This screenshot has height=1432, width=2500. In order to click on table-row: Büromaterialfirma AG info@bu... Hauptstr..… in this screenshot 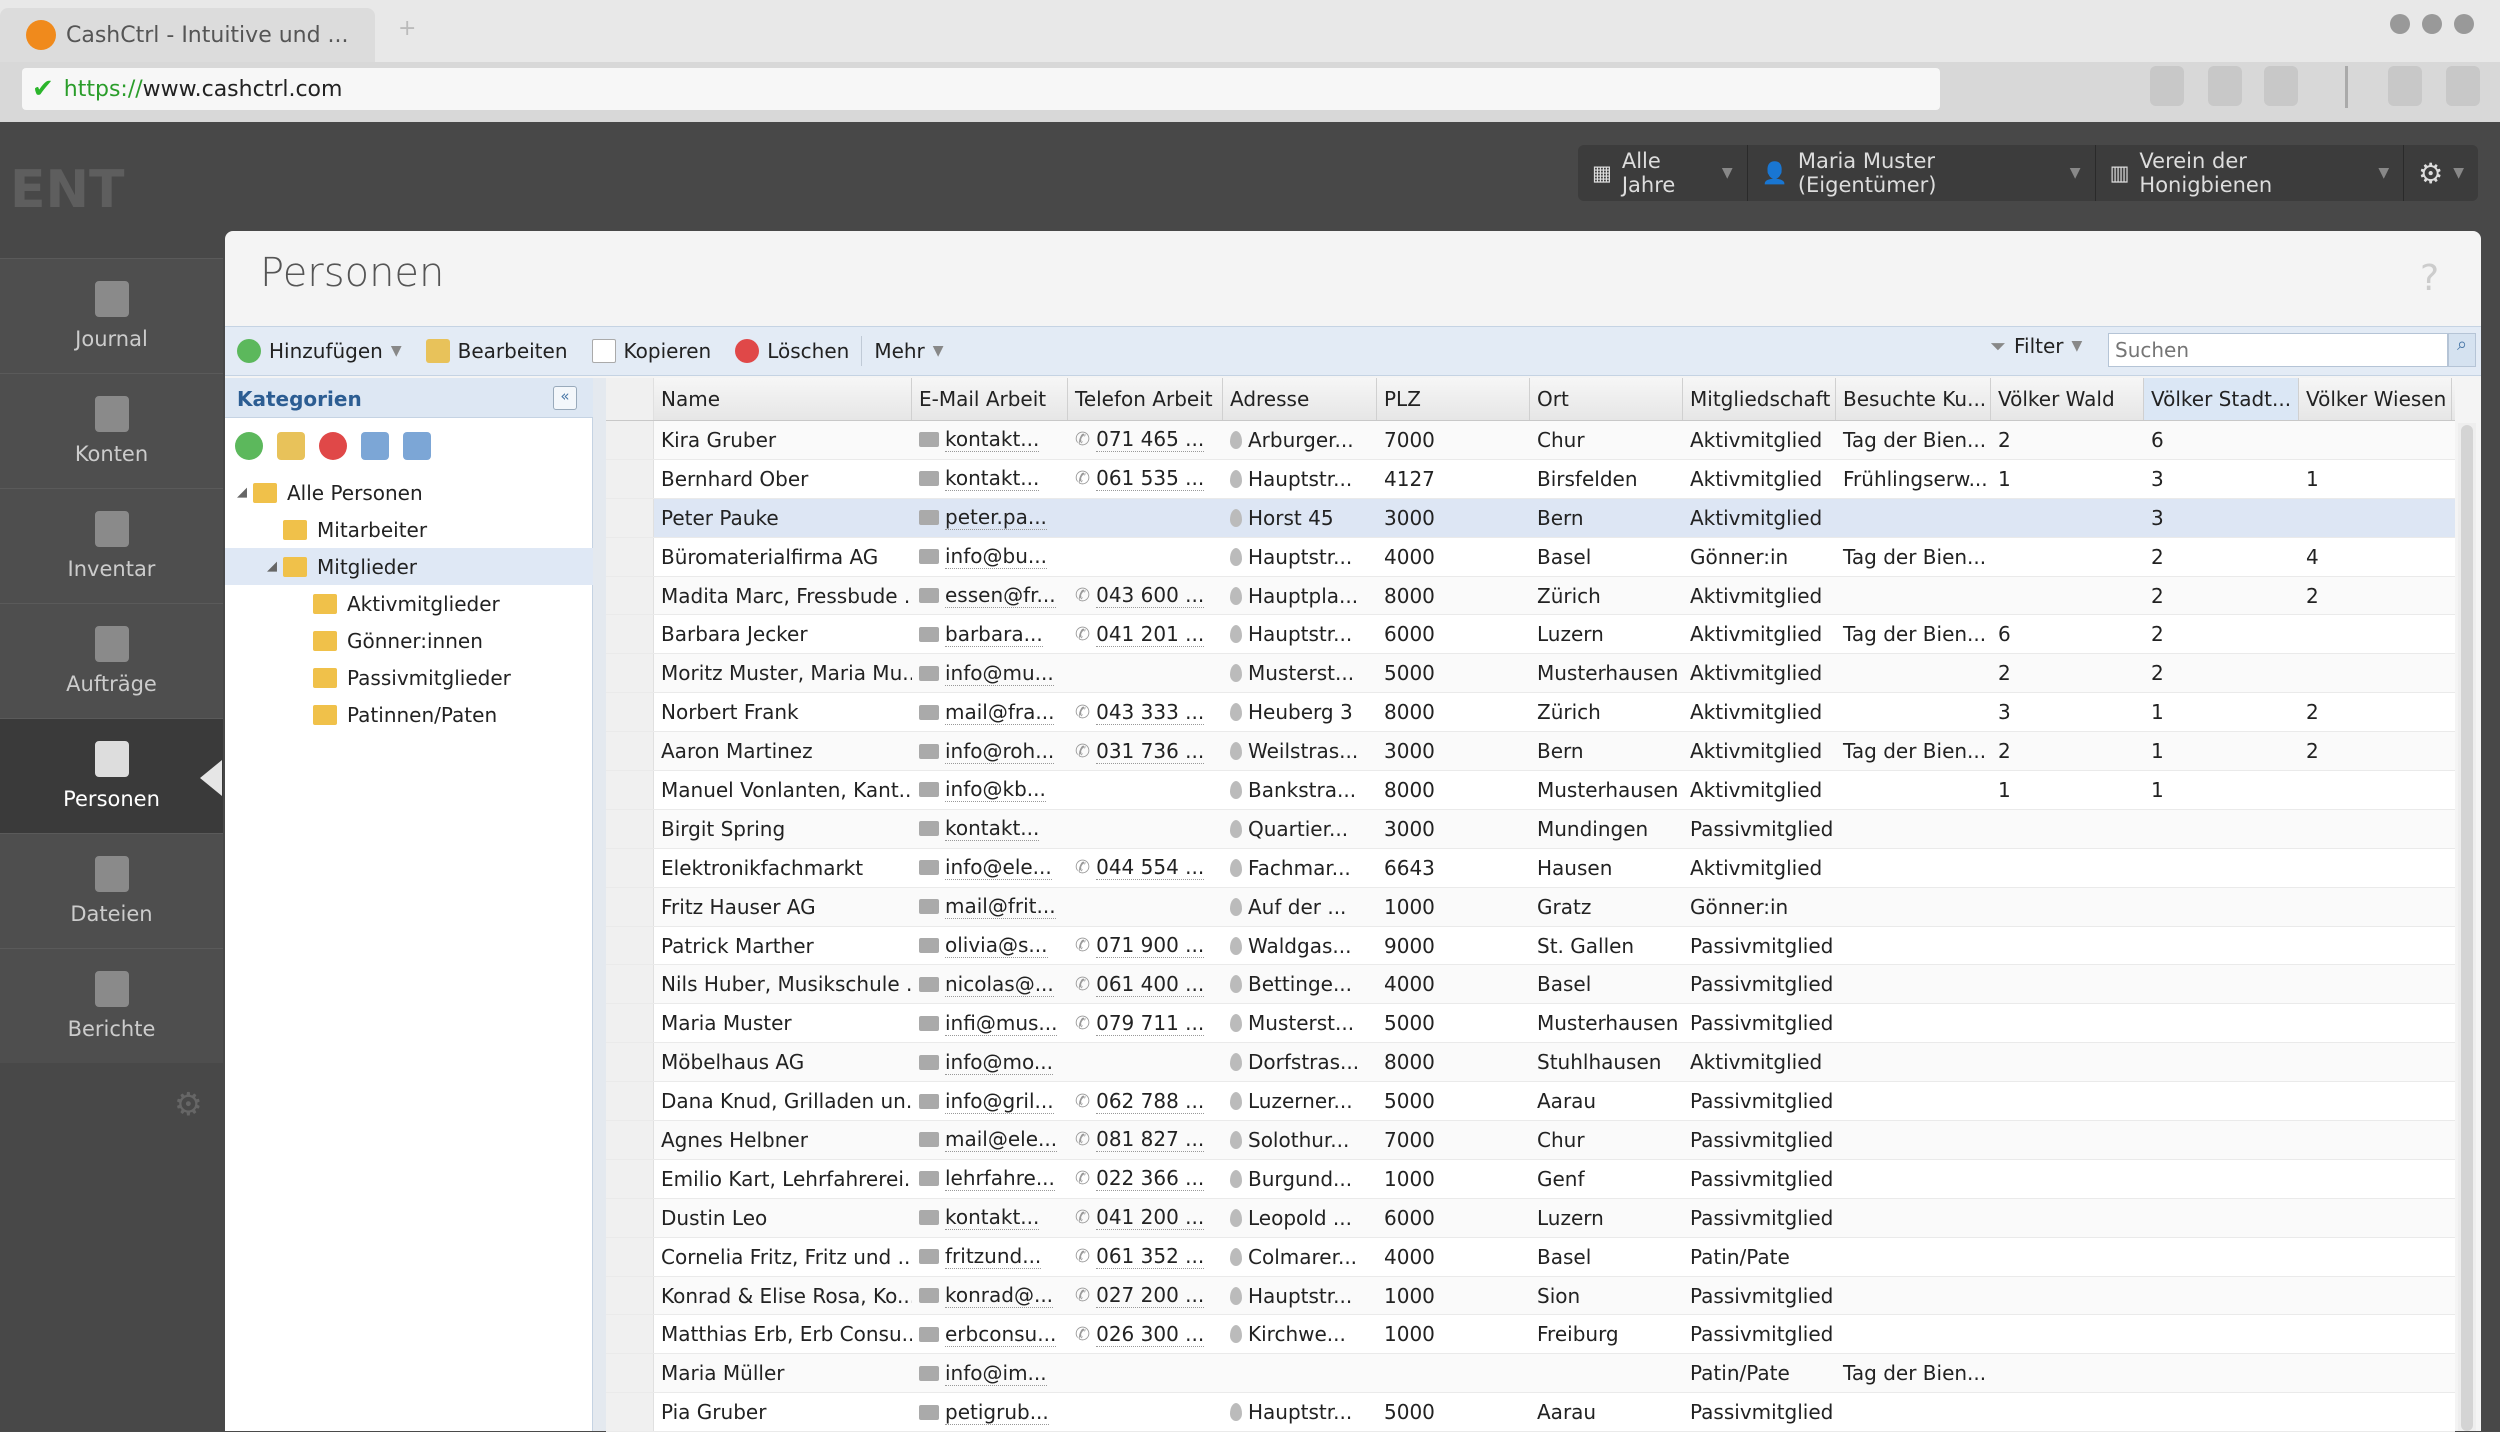, I will do `click(1530, 557)`.